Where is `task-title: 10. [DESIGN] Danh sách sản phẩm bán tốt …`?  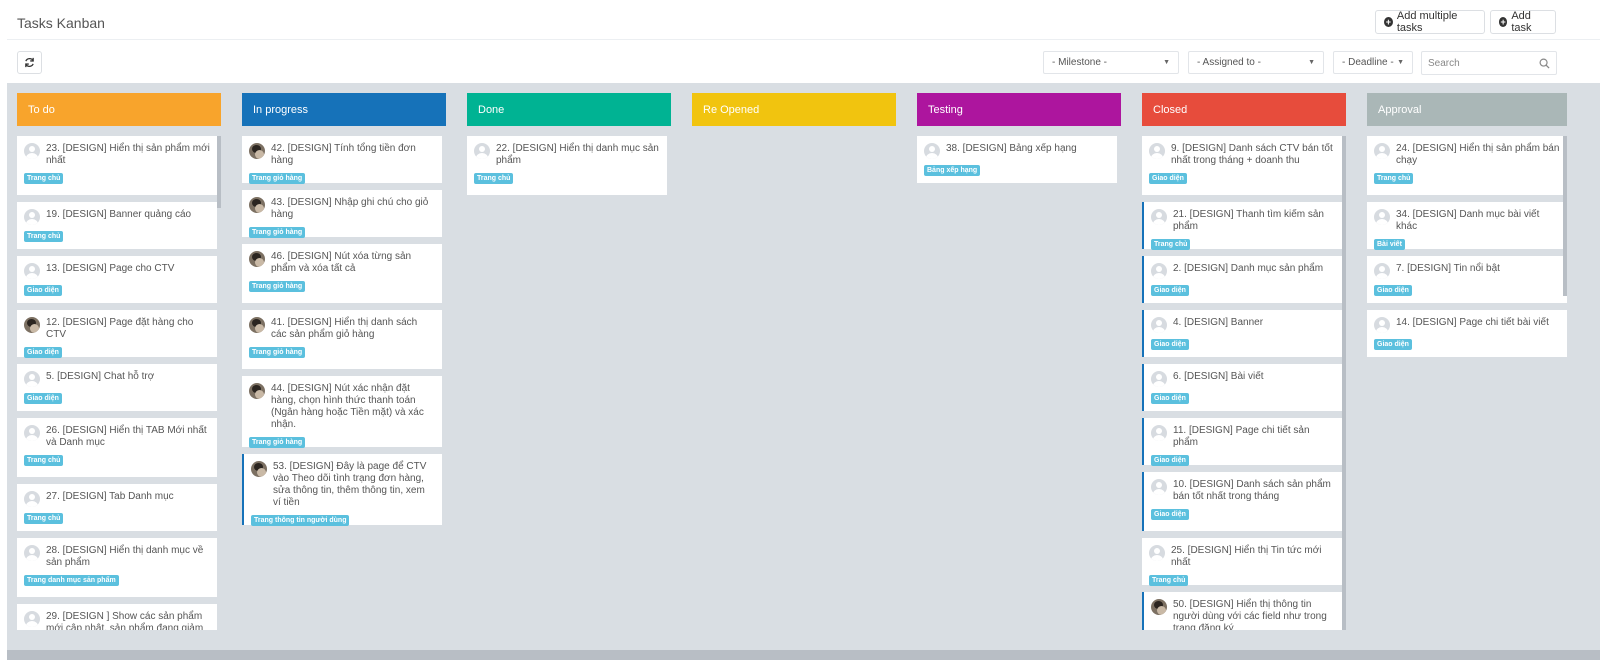
task-title: 10. [DESIGN] Danh sách sản phẩm bán tốt … is located at coordinates (1254, 491).